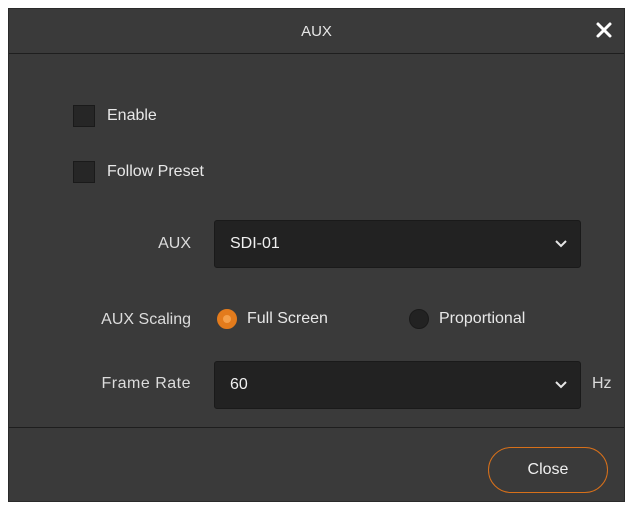 The image size is (633, 508). Describe the element at coordinates (287, 318) in the screenshot. I see `full-screen-label: Full Screen` at that location.